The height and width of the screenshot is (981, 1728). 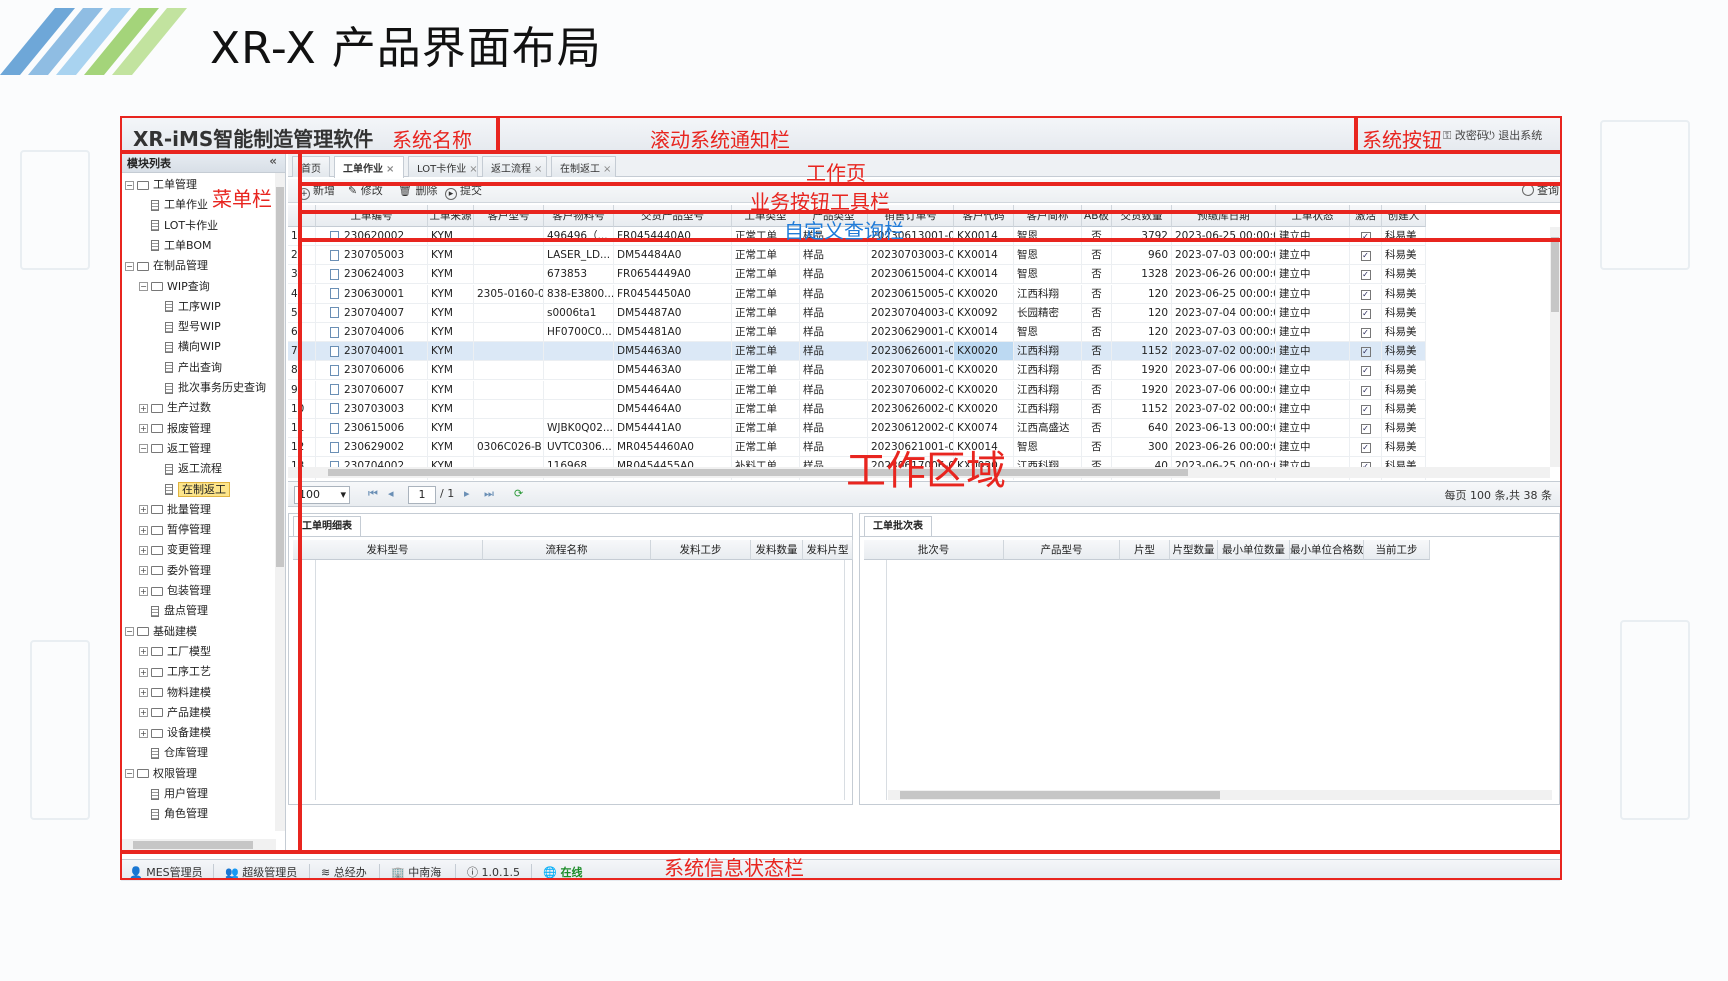 What do you see at coordinates (1459, 134) in the screenshot?
I see `annotation-system-buttons-box` at bounding box center [1459, 134].